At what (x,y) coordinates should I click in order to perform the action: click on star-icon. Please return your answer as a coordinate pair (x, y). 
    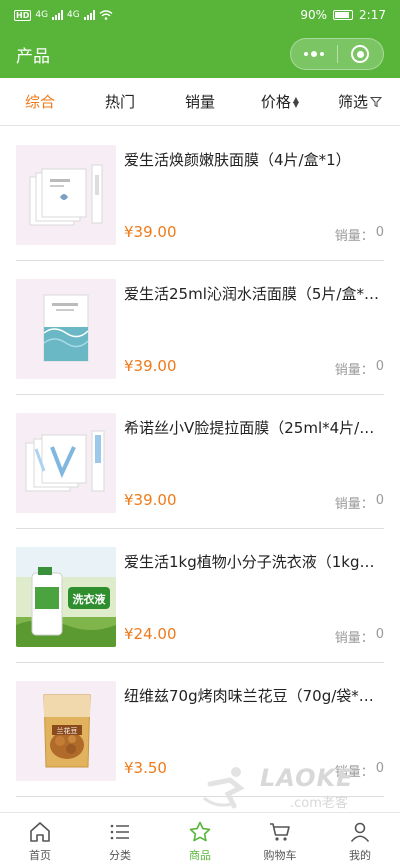
    Looking at the image, I should click on (200, 831).